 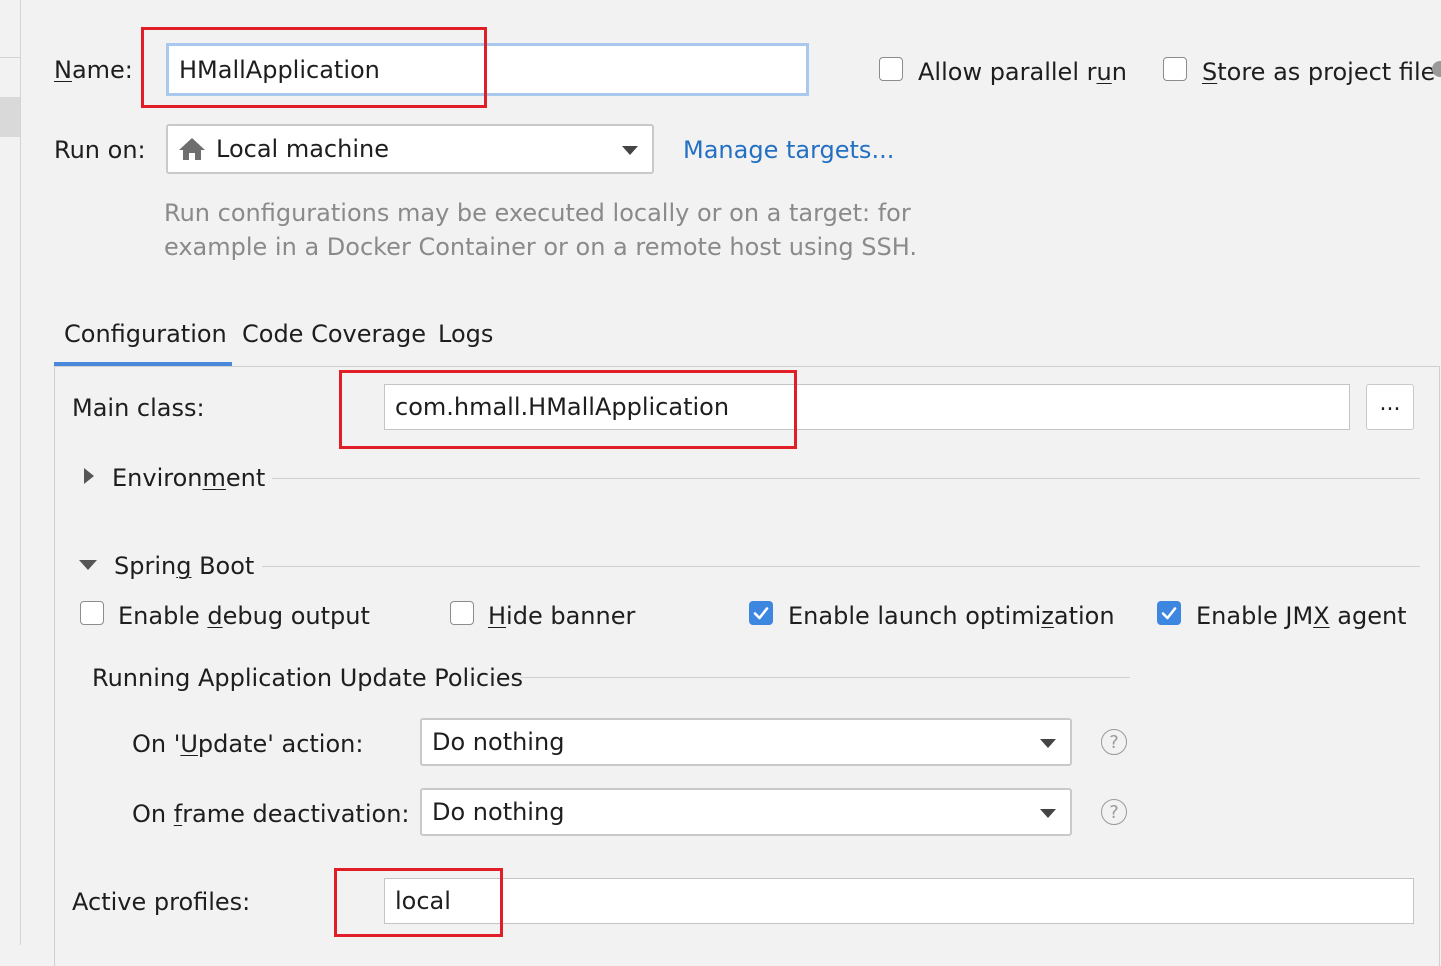 I want to click on hide-banner-checkbox, so click(x=462, y=613).